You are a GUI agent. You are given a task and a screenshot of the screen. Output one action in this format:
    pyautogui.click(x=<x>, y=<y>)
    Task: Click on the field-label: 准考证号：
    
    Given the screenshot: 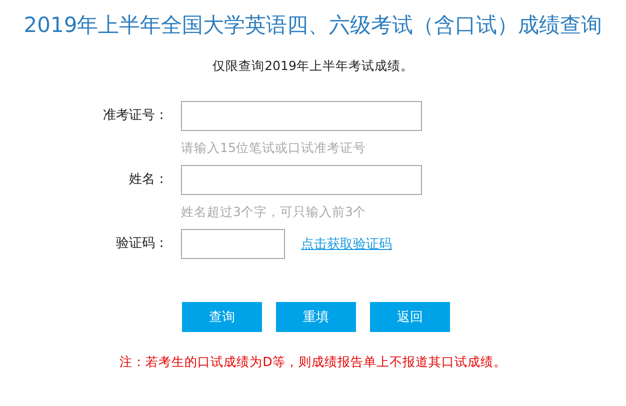 What is the action you would take?
    pyautogui.click(x=135, y=116)
    